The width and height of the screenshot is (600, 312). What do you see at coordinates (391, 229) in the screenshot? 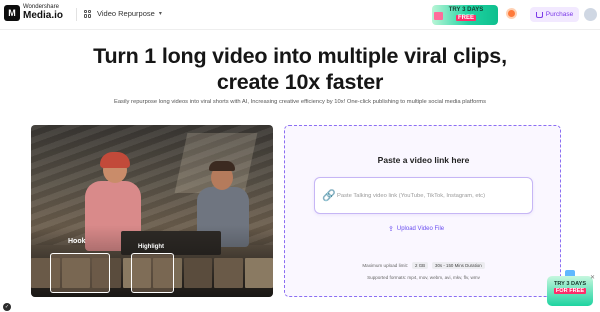
I see `upload-icon: ⇪` at bounding box center [391, 229].